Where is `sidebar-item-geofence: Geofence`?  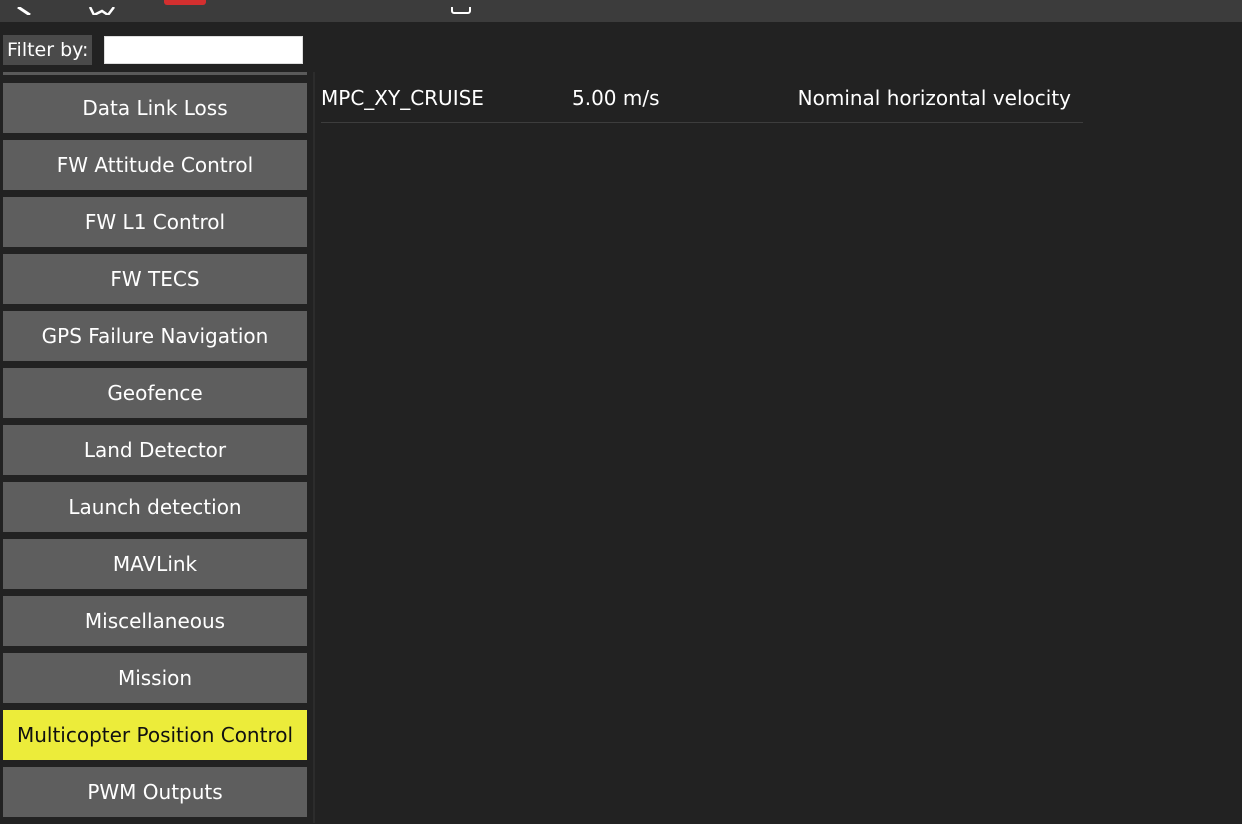 sidebar-item-geofence: Geofence is located at coordinates (155, 393).